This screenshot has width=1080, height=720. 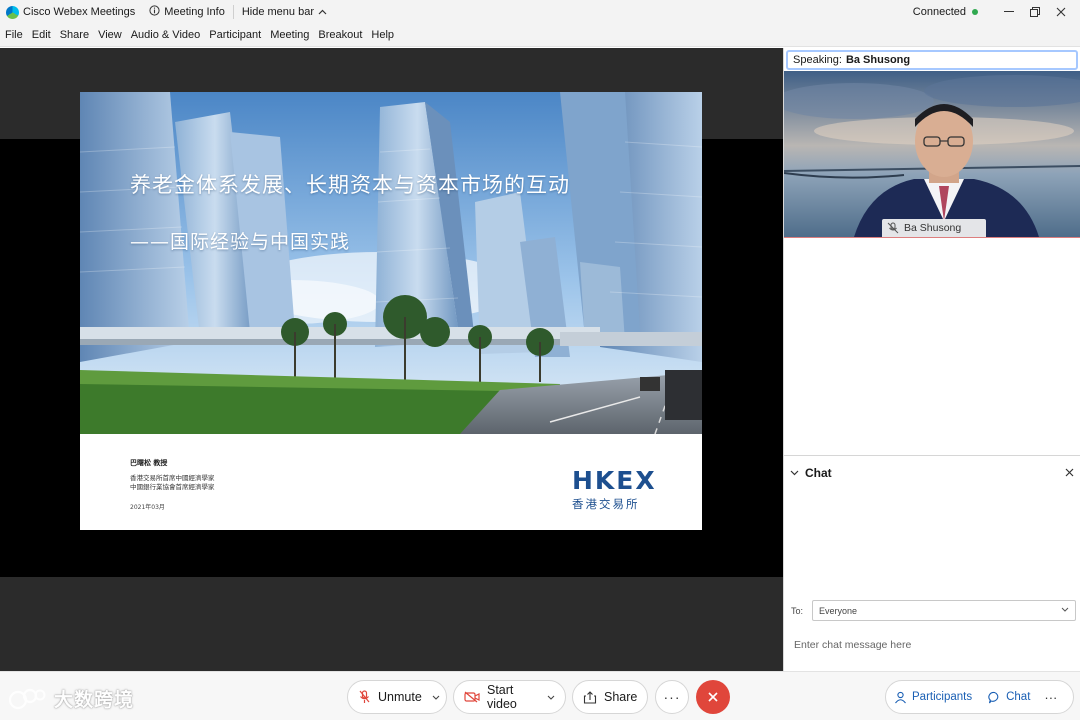 What do you see at coordinates (942, 697) in the screenshot?
I see `participants-label: Participants` at bounding box center [942, 697].